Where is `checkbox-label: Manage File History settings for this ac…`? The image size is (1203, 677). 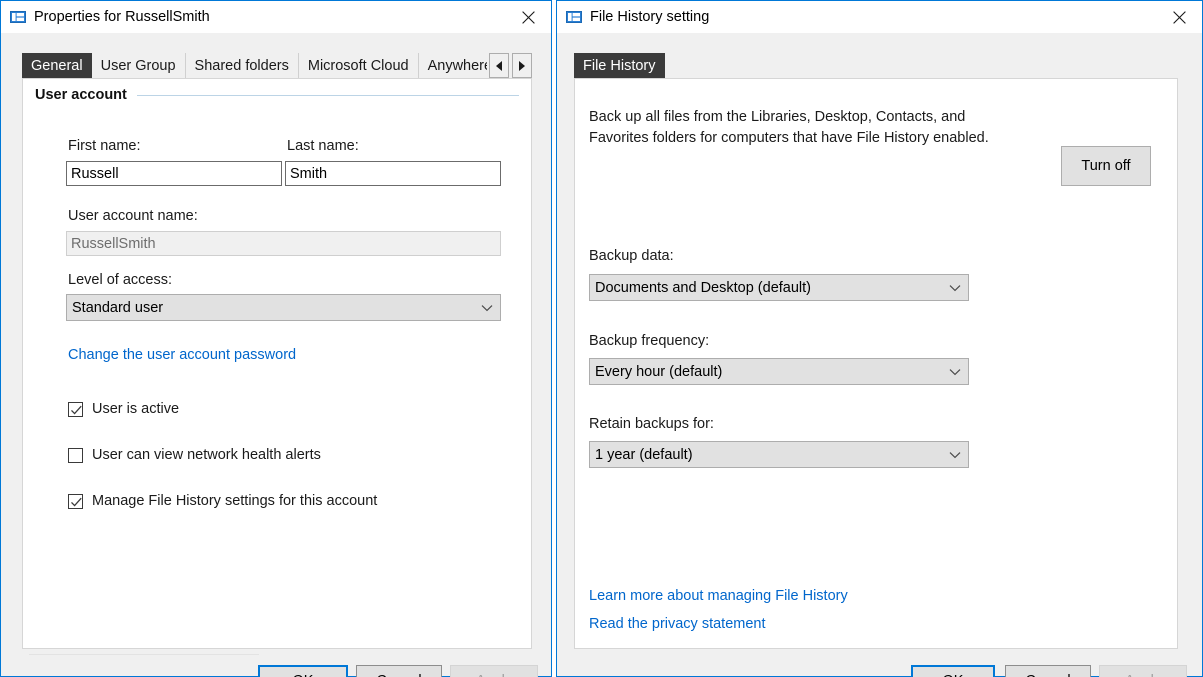
checkbox-label: Manage File History settings for this ac… is located at coordinates (235, 501).